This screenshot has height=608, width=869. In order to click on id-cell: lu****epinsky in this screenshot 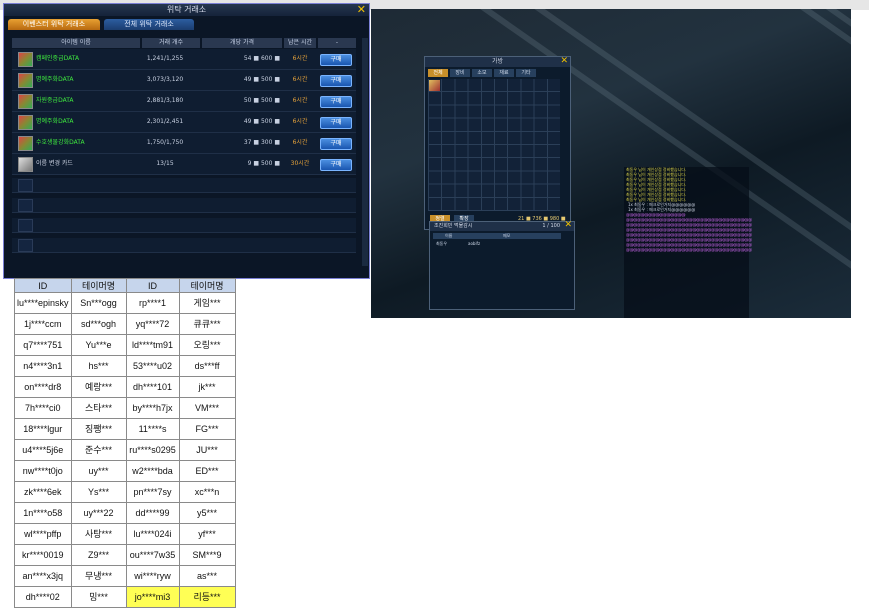, I will do `click(43, 303)`.